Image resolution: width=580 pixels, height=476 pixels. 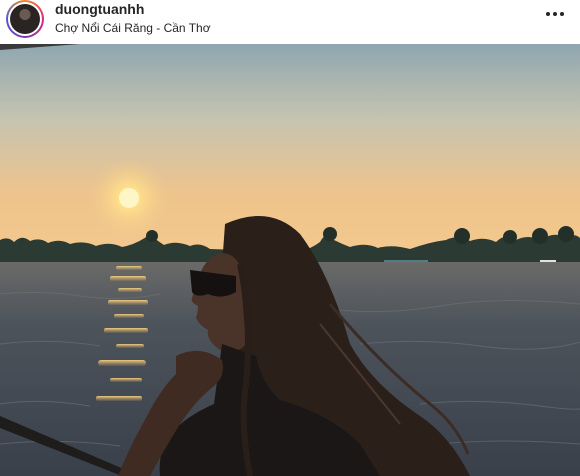 What do you see at coordinates (555, 14) in the screenshot?
I see `more-options-button` at bounding box center [555, 14].